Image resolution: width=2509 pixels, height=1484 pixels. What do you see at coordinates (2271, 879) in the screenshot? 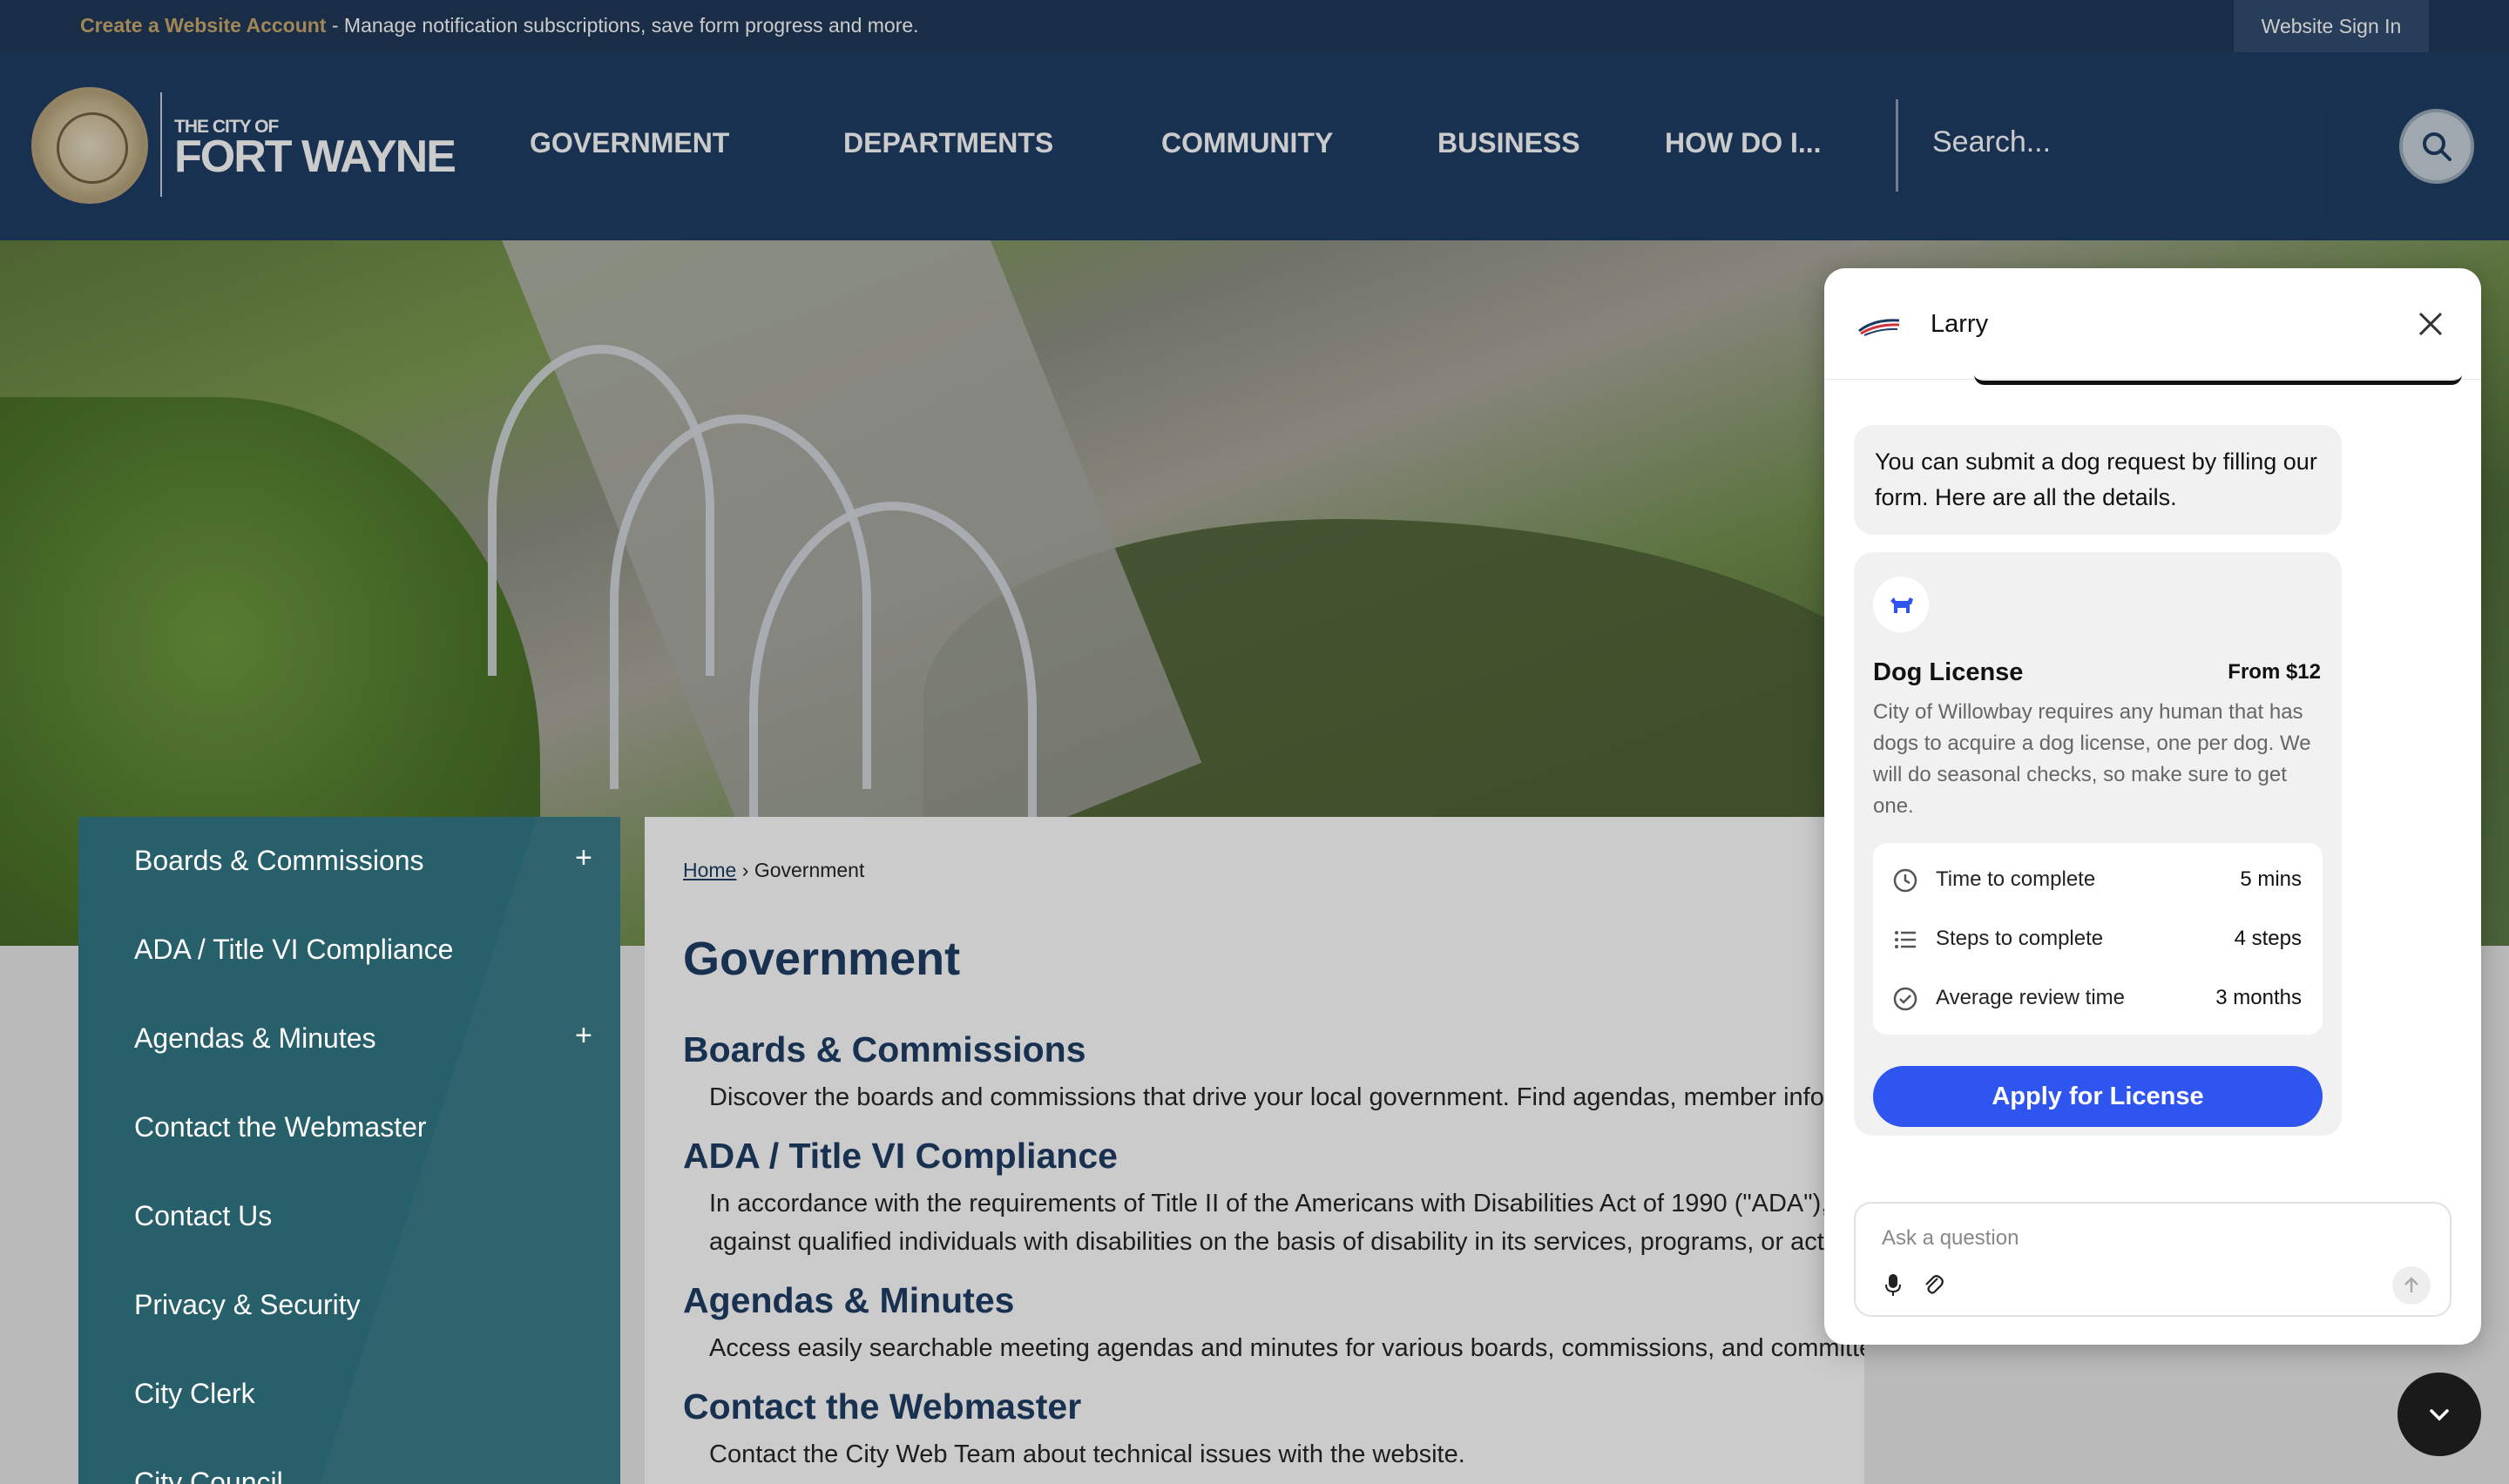
I see `stat-value: 5 mins` at bounding box center [2271, 879].